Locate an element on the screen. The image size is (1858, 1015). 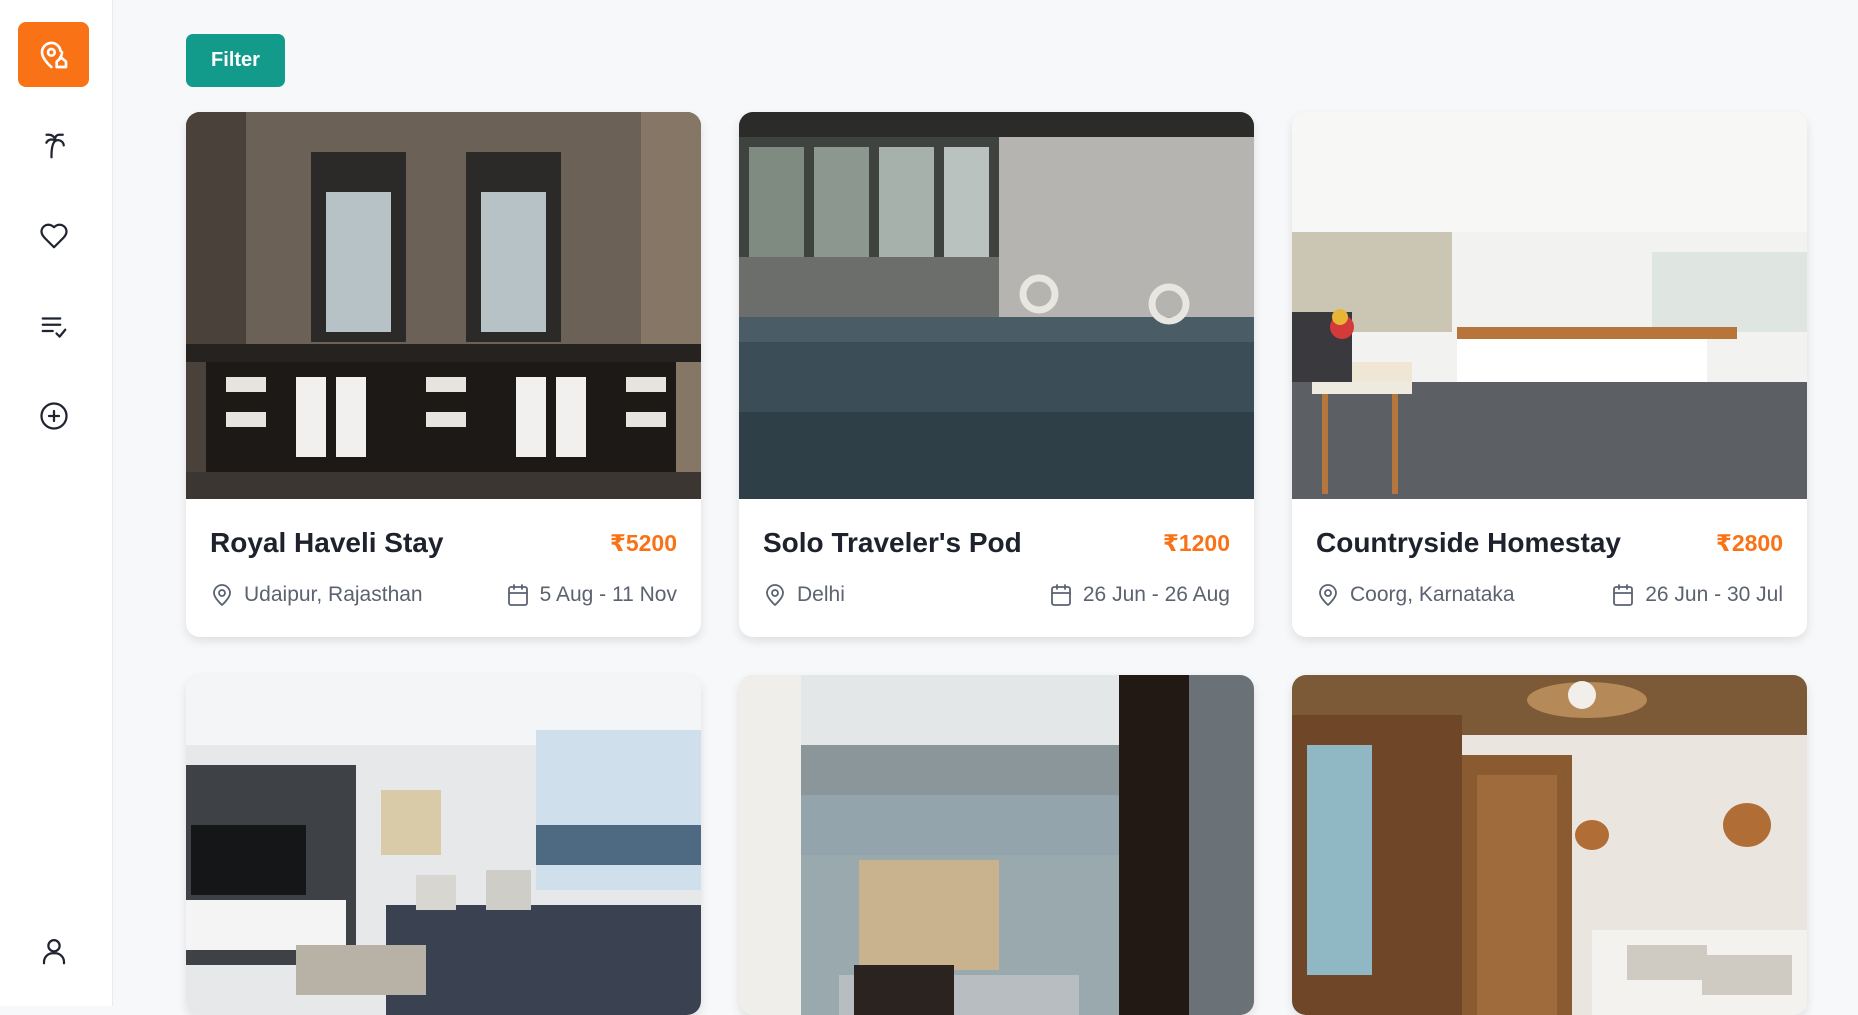
listing-location-text: Udaipur, Rajasthan is located at coordinates (333, 595).